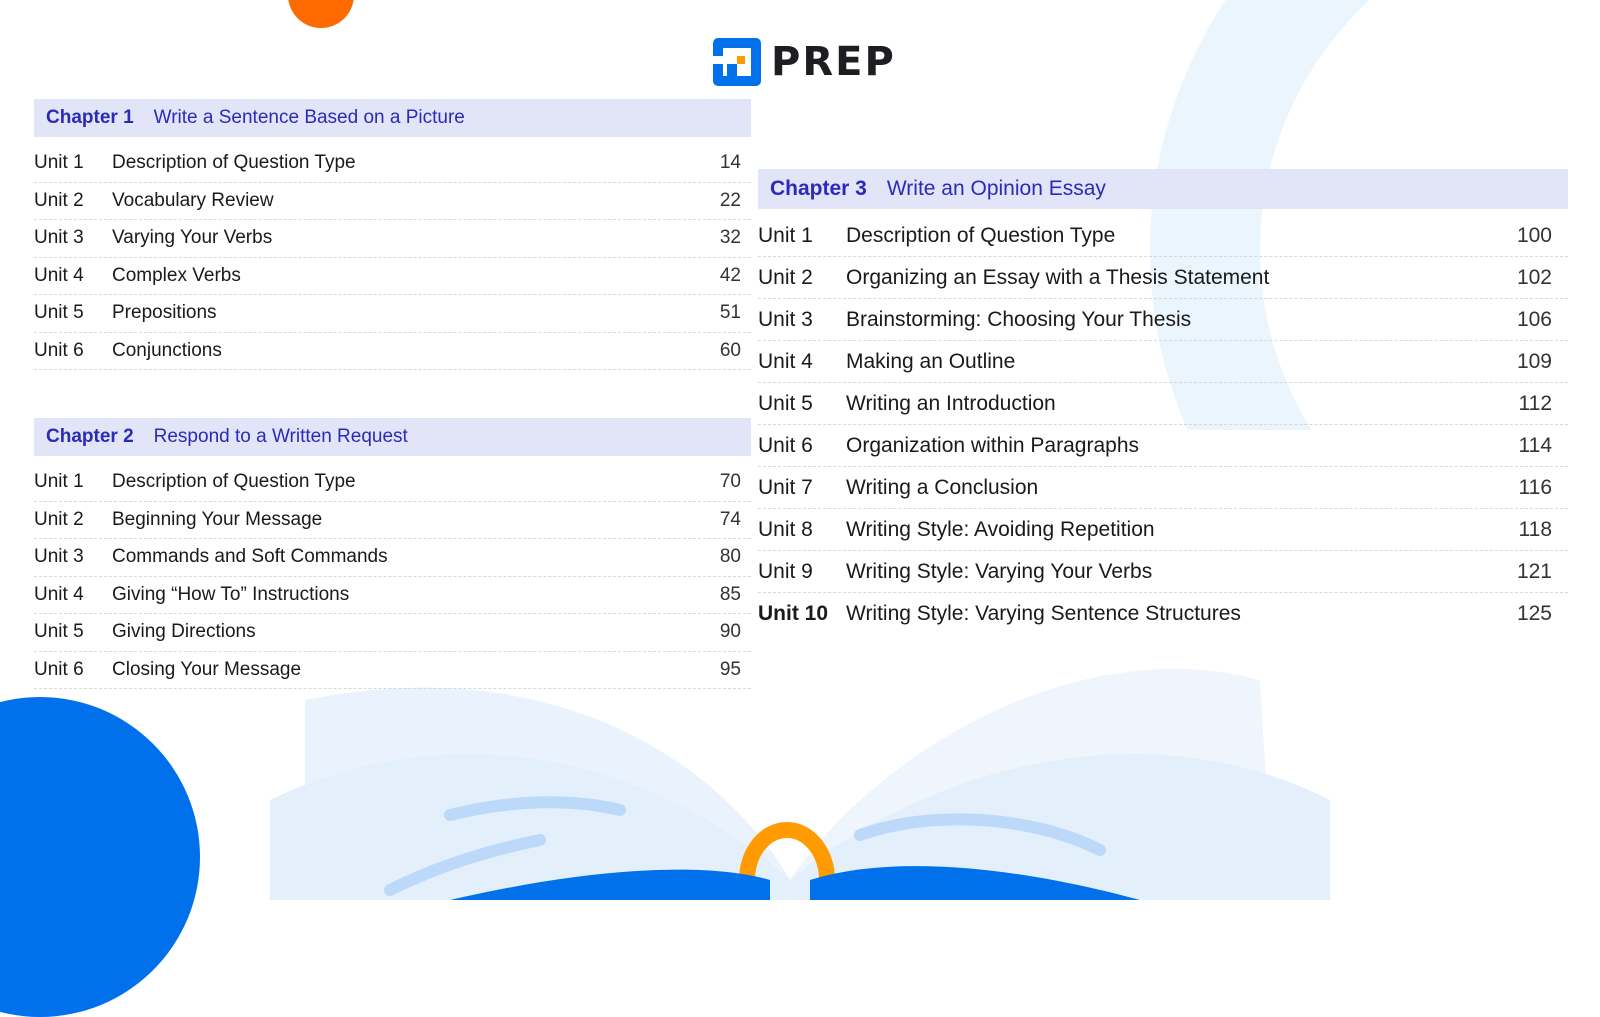 This screenshot has width=1600, height=1017. What do you see at coordinates (392, 633) in the screenshot?
I see `toc-row: Unit 5 Giving Directions 90` at bounding box center [392, 633].